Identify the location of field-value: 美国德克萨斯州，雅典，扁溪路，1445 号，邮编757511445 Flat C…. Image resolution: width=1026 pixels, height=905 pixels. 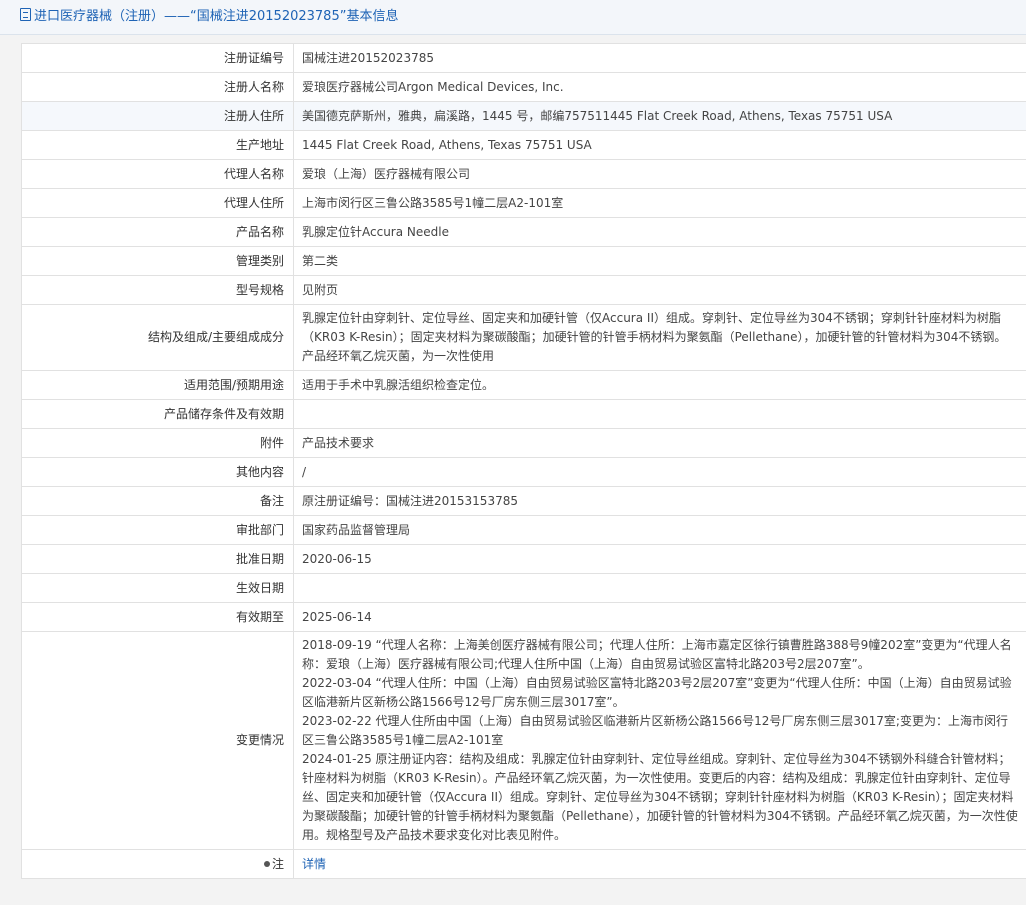
(660, 116).